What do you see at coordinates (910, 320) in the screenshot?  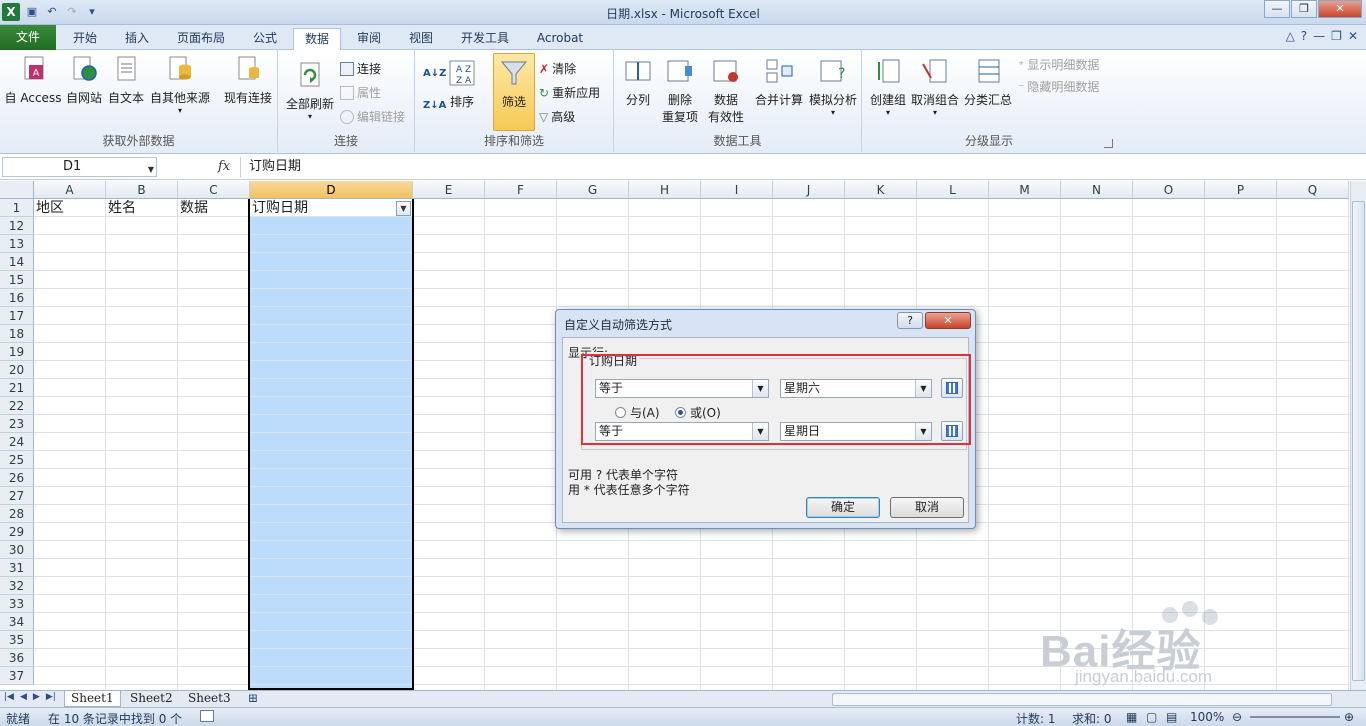 I see `dialog-help-button: ?` at bounding box center [910, 320].